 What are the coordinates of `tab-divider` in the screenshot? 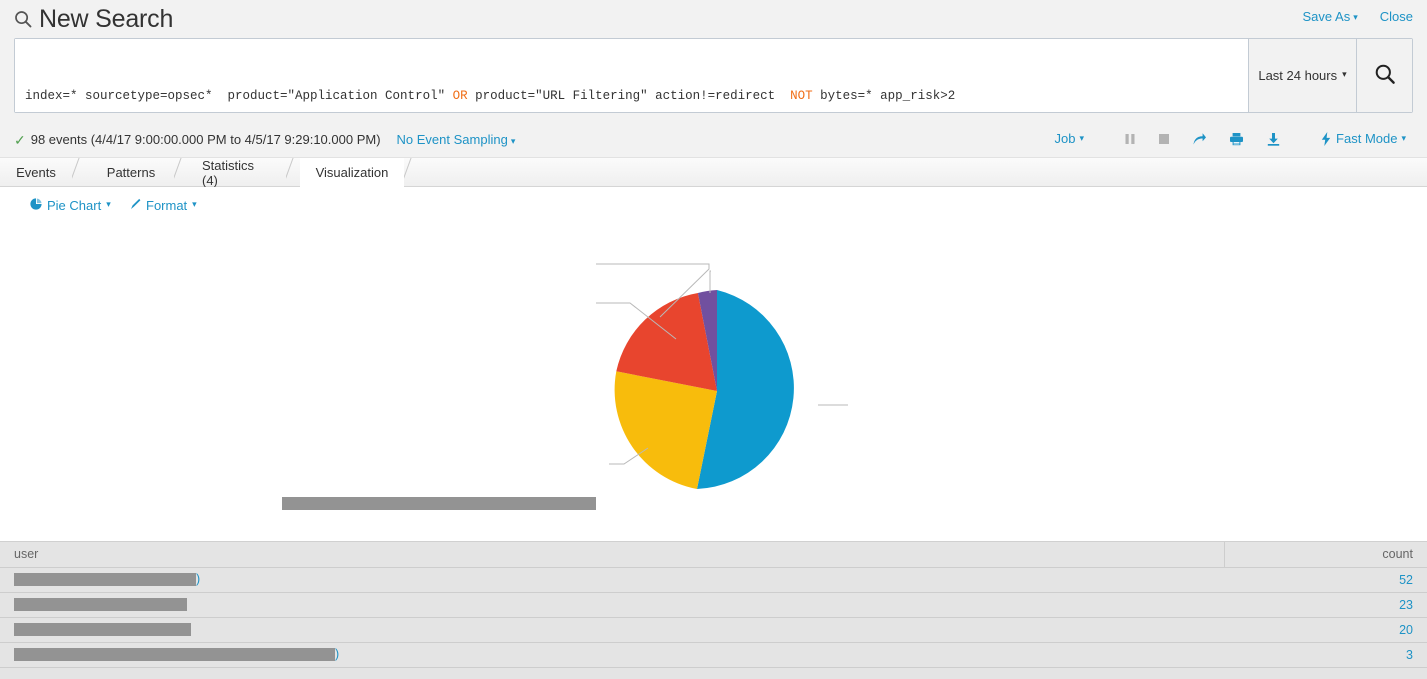 It's located at (413, 172).